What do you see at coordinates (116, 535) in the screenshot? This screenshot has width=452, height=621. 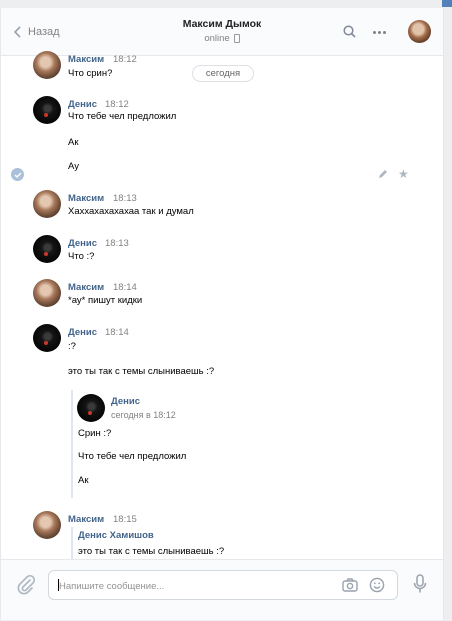 I see `reply-sender: Денис Хамишов` at bounding box center [116, 535].